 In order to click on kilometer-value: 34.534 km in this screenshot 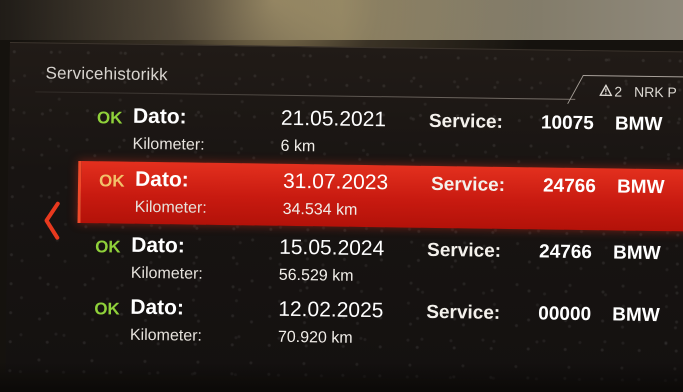, I will do `click(320, 209)`.